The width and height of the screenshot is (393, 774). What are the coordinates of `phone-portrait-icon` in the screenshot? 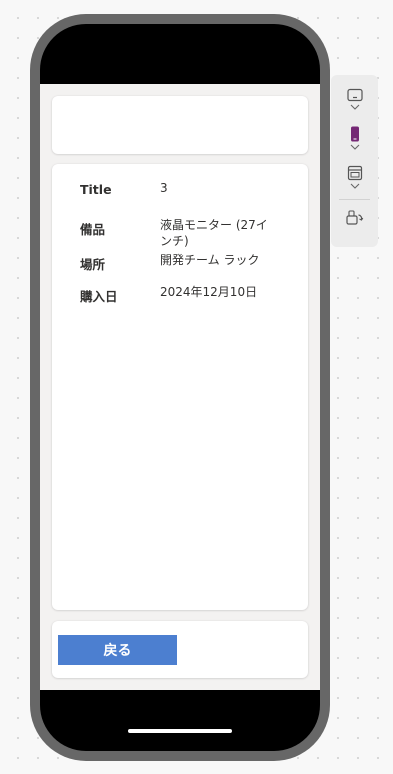 It's located at (355, 134).